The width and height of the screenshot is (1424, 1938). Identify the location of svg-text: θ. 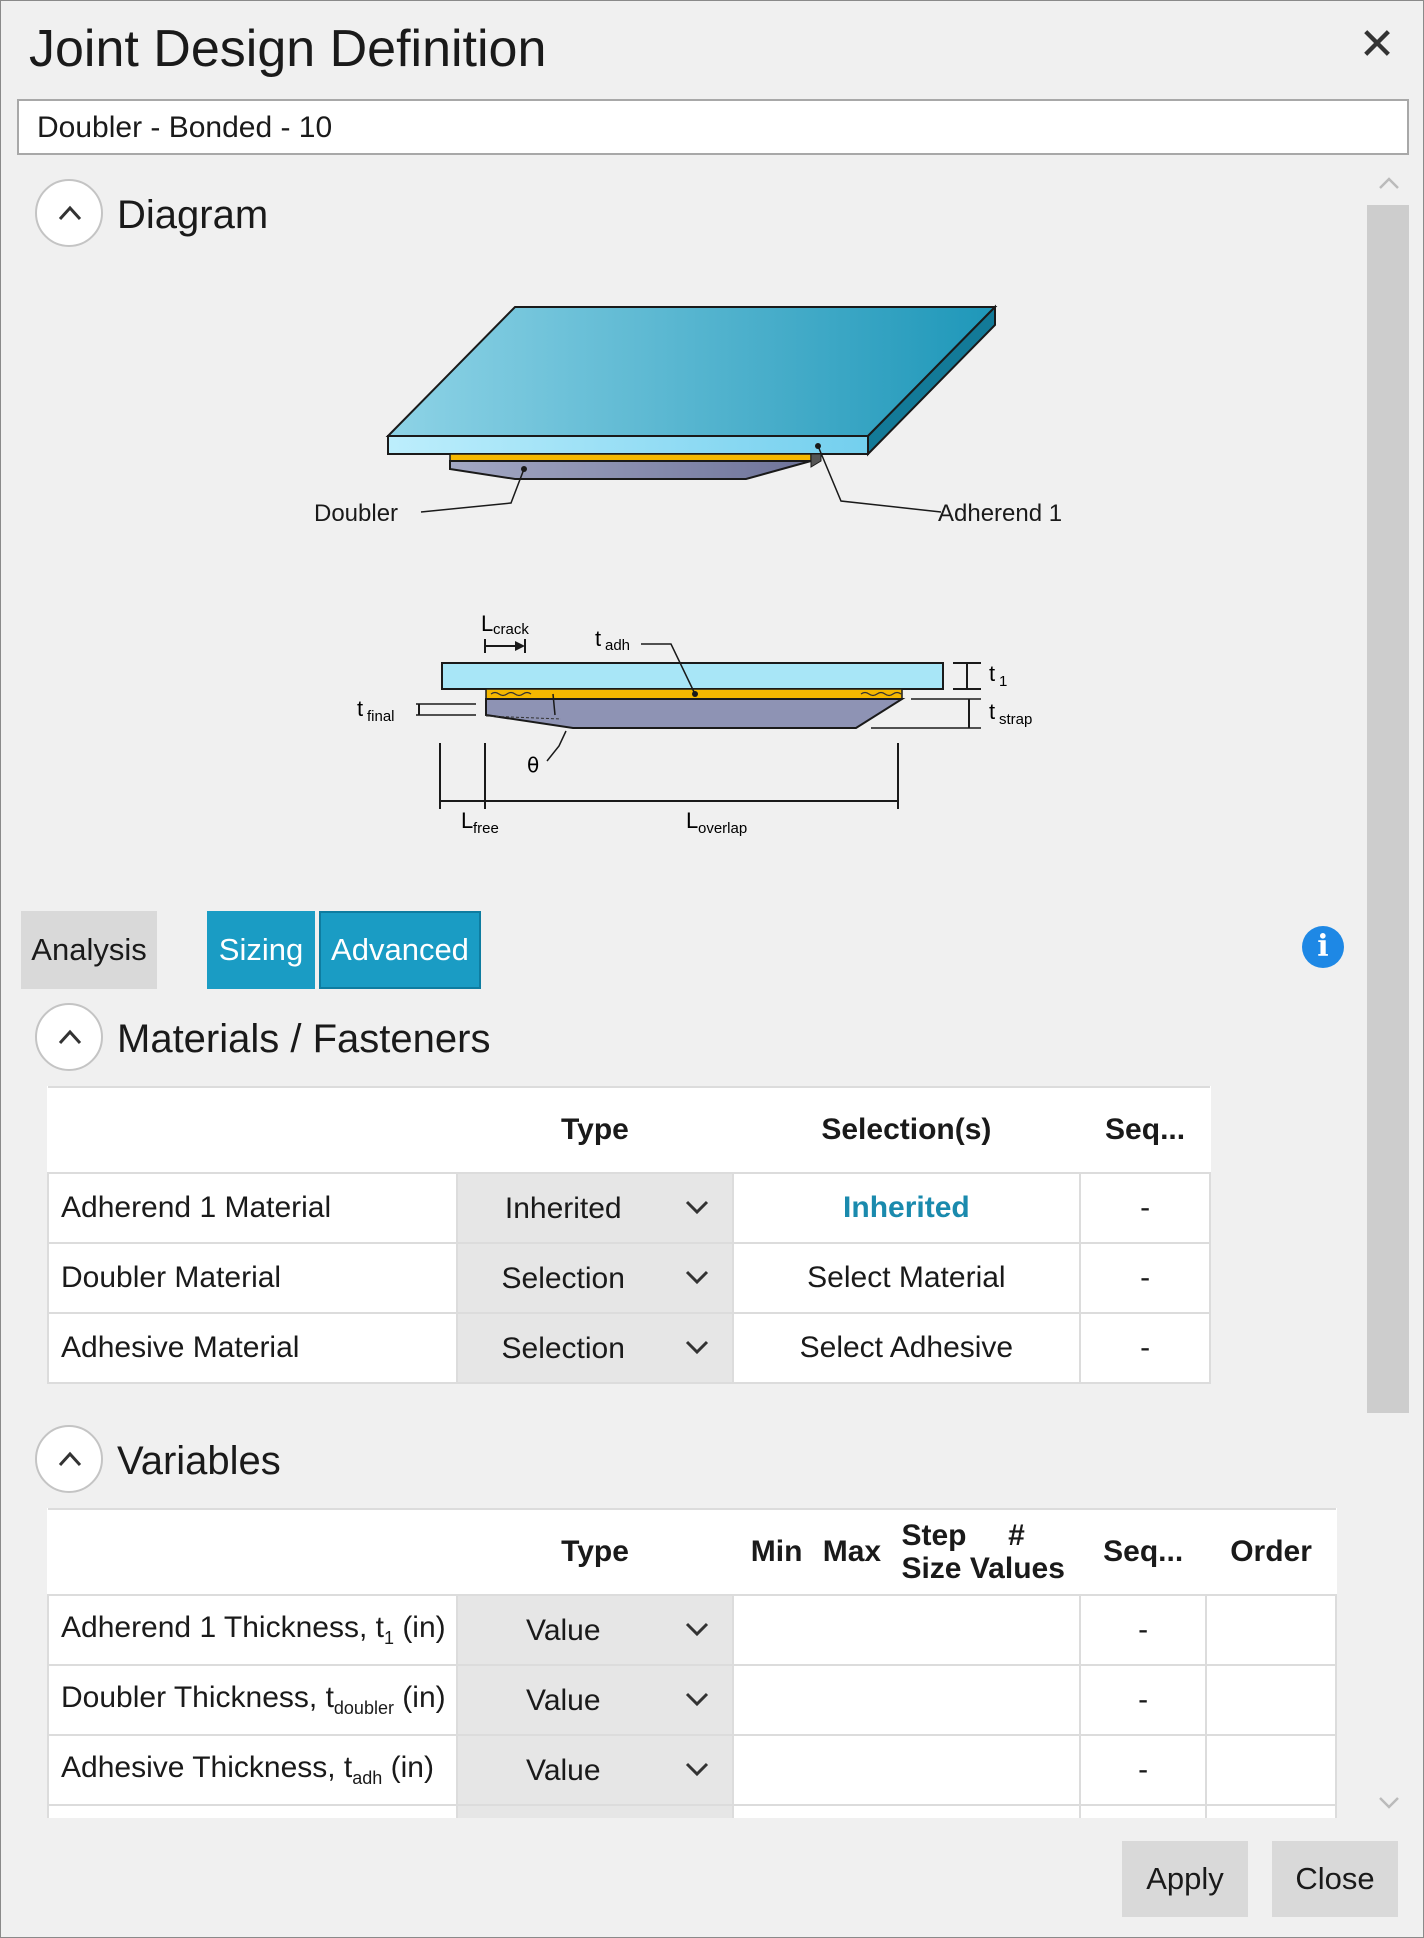
(533, 765).